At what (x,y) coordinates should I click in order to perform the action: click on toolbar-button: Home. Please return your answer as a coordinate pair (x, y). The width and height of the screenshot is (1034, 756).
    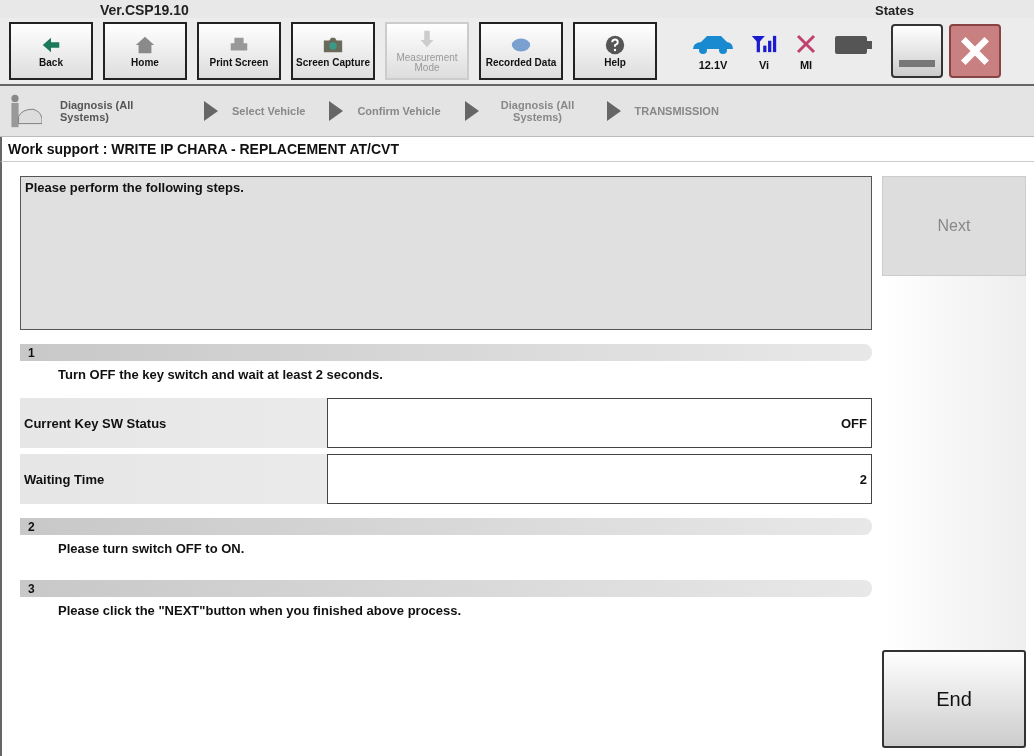
    Looking at the image, I should click on (145, 51).